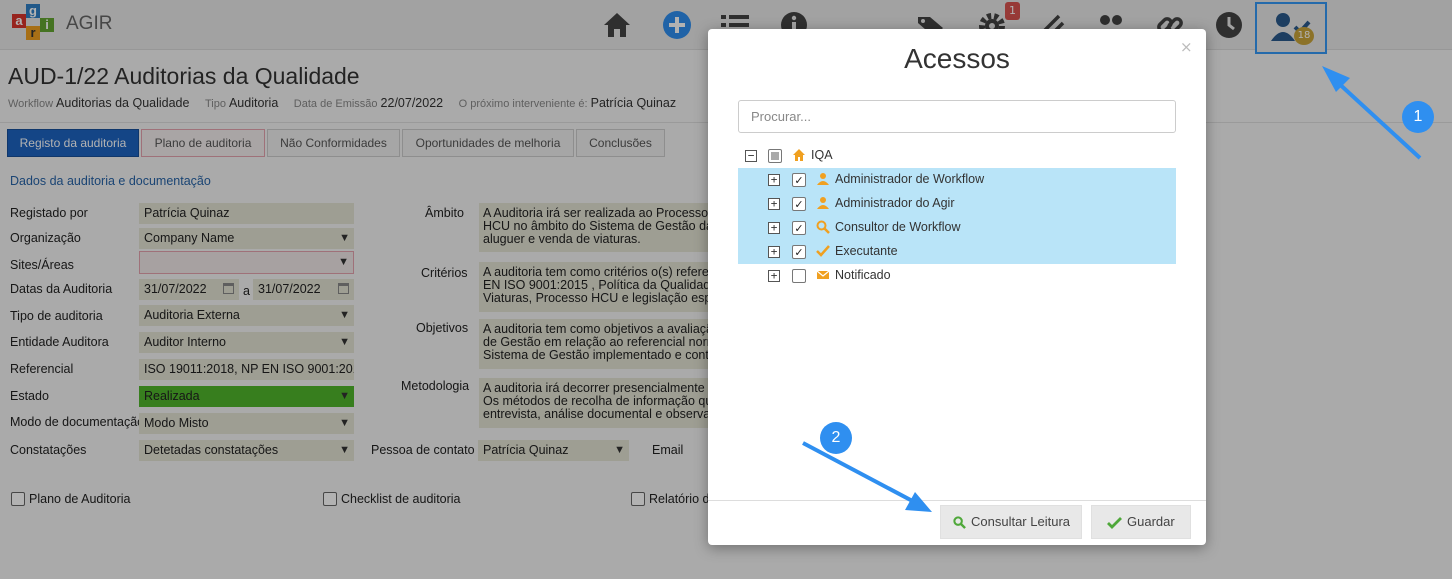 This screenshot has height=579, width=1452. I want to click on guardar-button: Guardar, so click(1141, 522).